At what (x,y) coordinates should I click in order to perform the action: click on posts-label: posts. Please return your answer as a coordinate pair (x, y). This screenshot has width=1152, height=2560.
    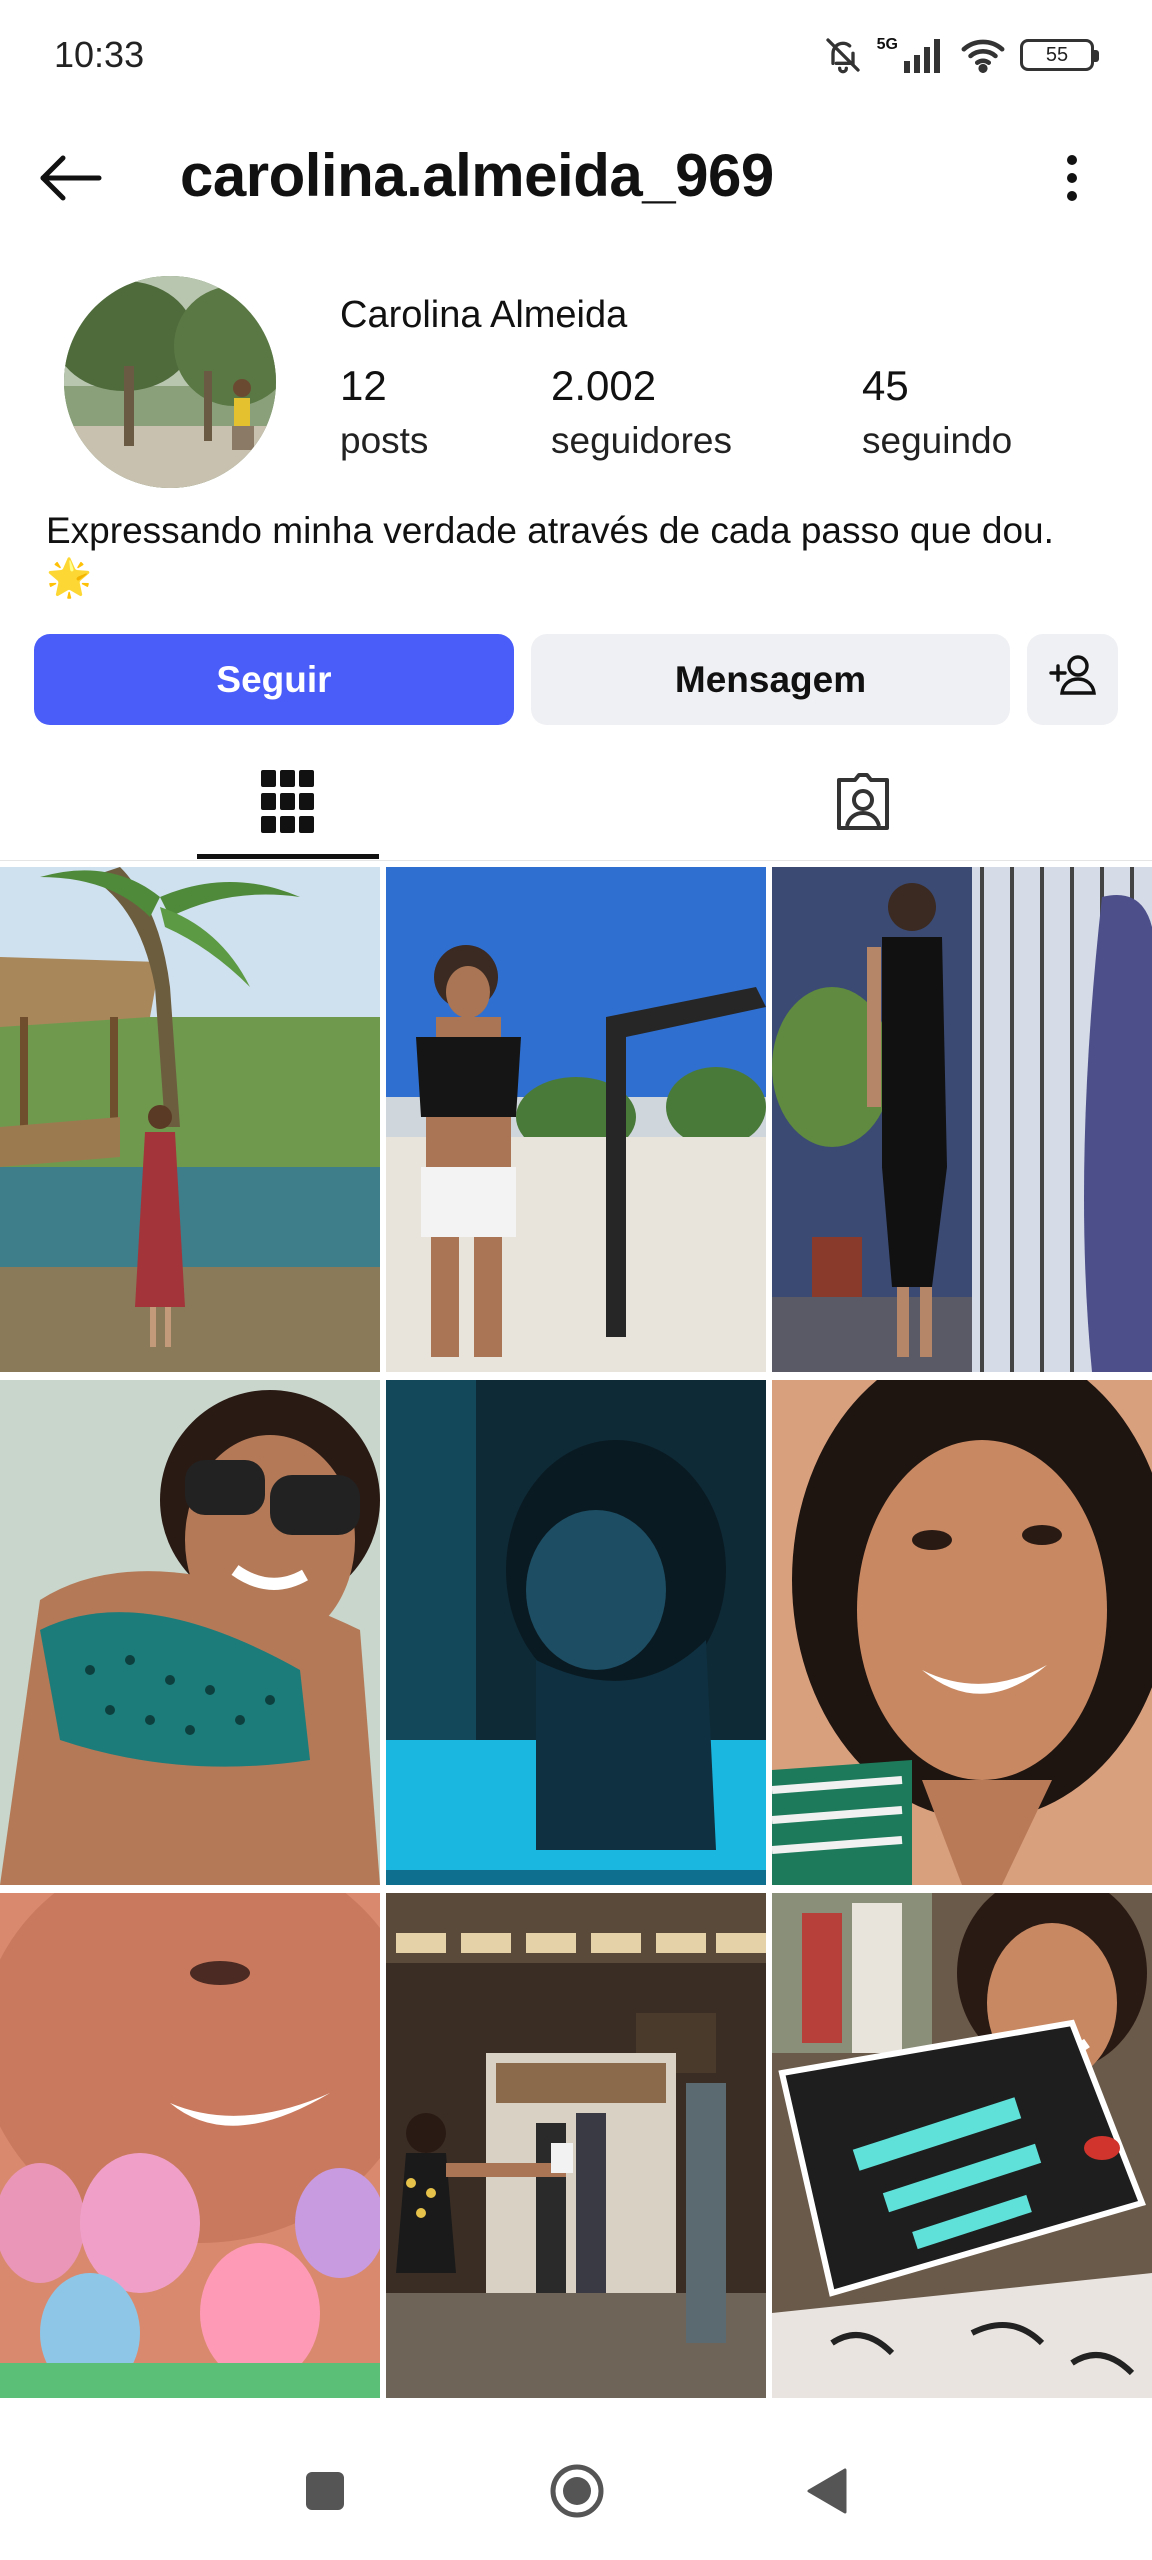
    Looking at the image, I should click on (384, 440).